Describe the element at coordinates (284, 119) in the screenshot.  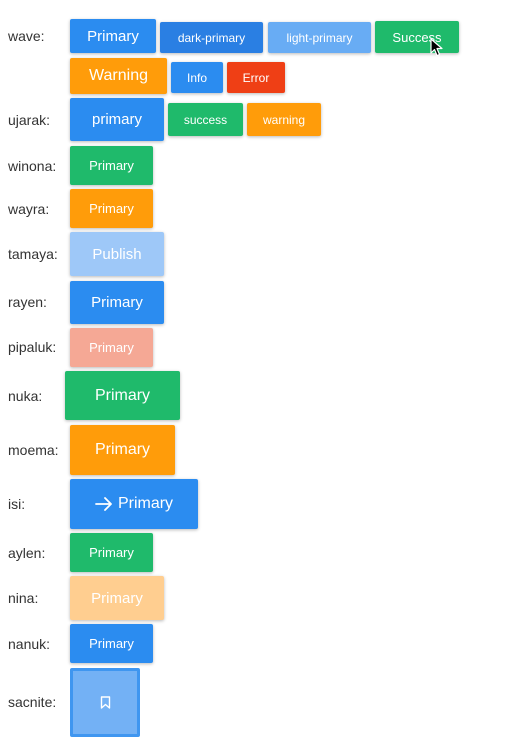
I see `ujarak-warning-button: warning` at that location.